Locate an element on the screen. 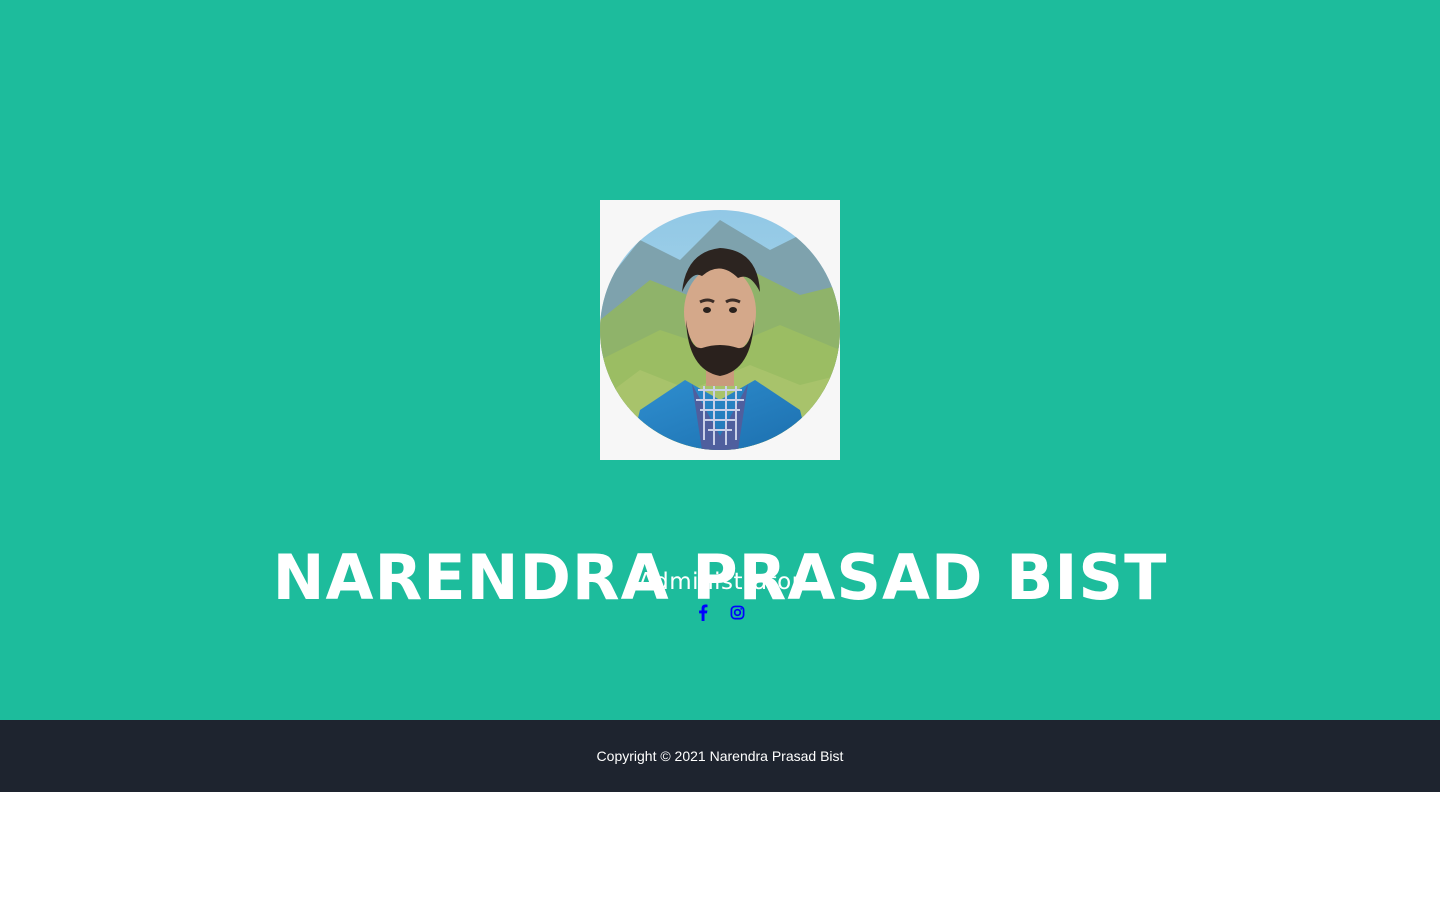 This screenshot has height=900, width=1440. instagram-icon is located at coordinates (737, 612).